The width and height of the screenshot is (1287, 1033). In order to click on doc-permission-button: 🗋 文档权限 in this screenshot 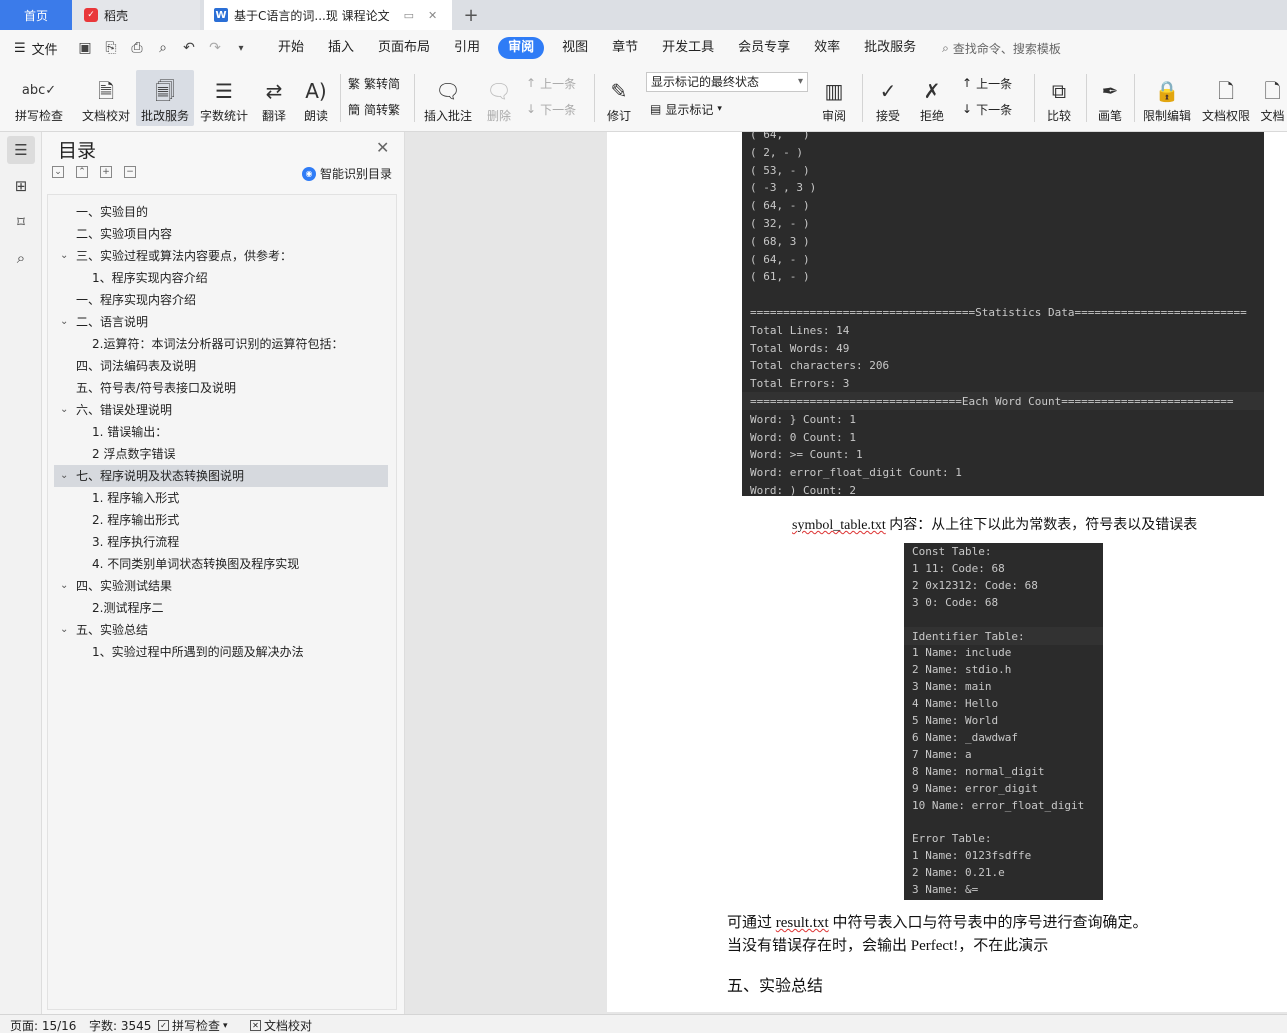, I will do `click(1226, 98)`.